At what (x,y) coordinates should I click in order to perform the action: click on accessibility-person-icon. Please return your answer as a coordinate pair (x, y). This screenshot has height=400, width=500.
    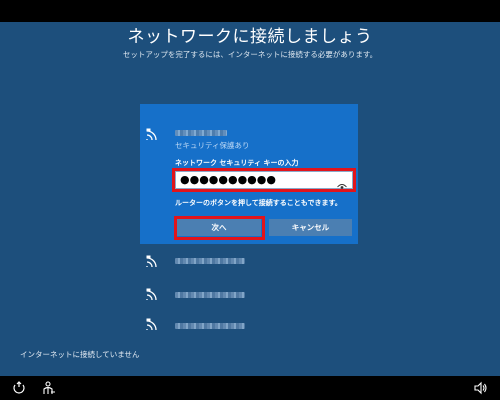
    Looking at the image, I should click on (49, 387).